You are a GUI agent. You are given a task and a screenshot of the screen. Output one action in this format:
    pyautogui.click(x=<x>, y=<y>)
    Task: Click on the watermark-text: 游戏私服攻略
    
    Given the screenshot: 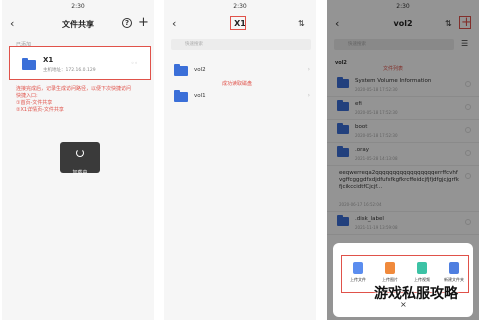 What is the action you would take?
    pyautogui.click(x=416, y=294)
    